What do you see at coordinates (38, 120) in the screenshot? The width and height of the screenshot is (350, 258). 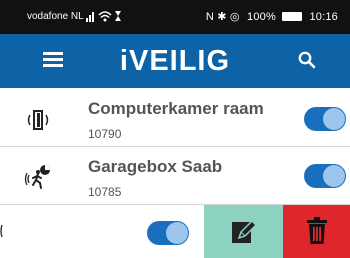 I see `window-sensor-icon` at bounding box center [38, 120].